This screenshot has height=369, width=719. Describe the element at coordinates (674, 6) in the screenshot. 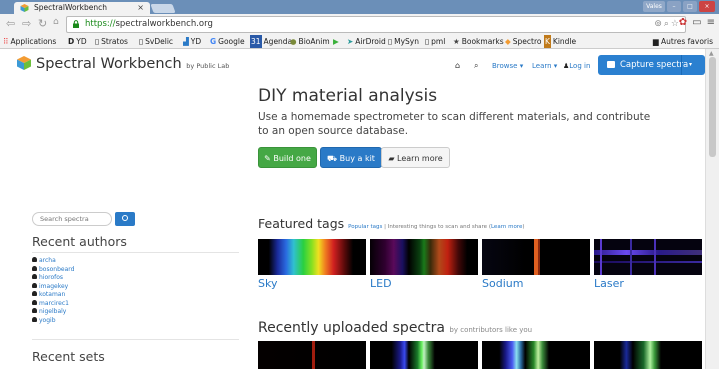

I see `minimize-icon: –` at that location.